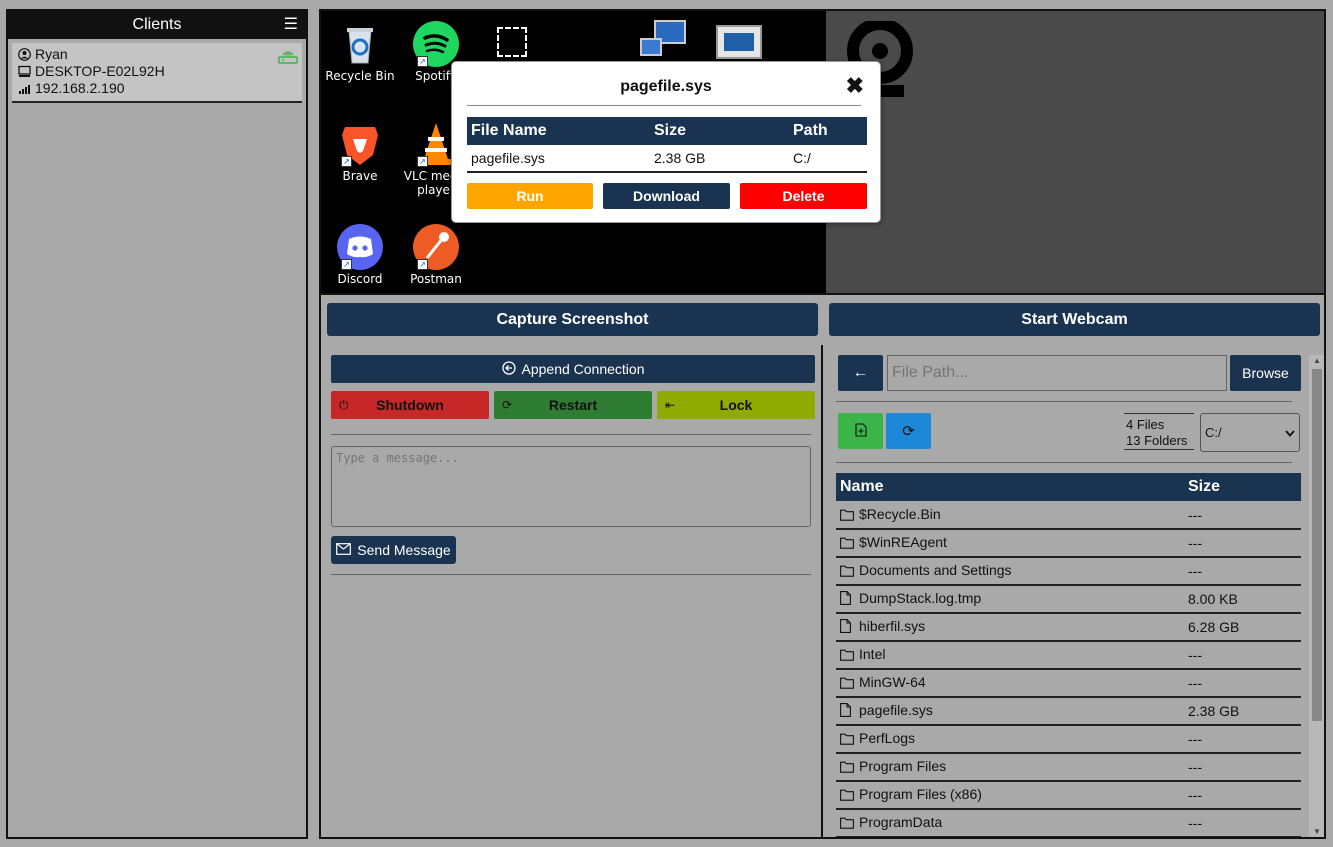 Image resolution: width=1333 pixels, height=847 pixels. I want to click on file-name: Intel, so click(872, 654).